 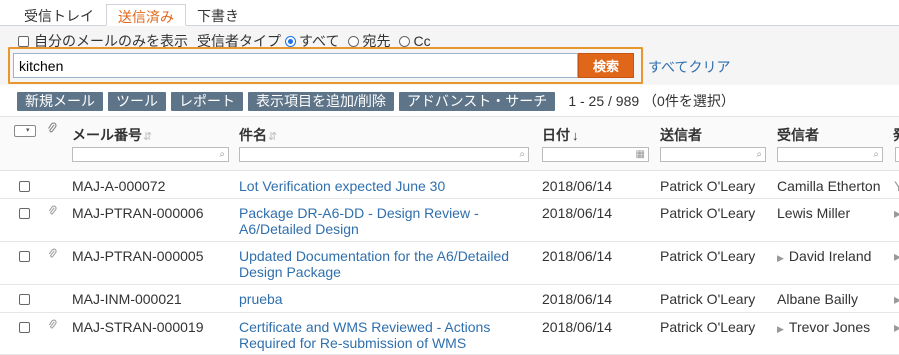 What do you see at coordinates (384, 186) in the screenshot?
I see `mail-subject-link: Lot Verification expected June 30` at bounding box center [384, 186].